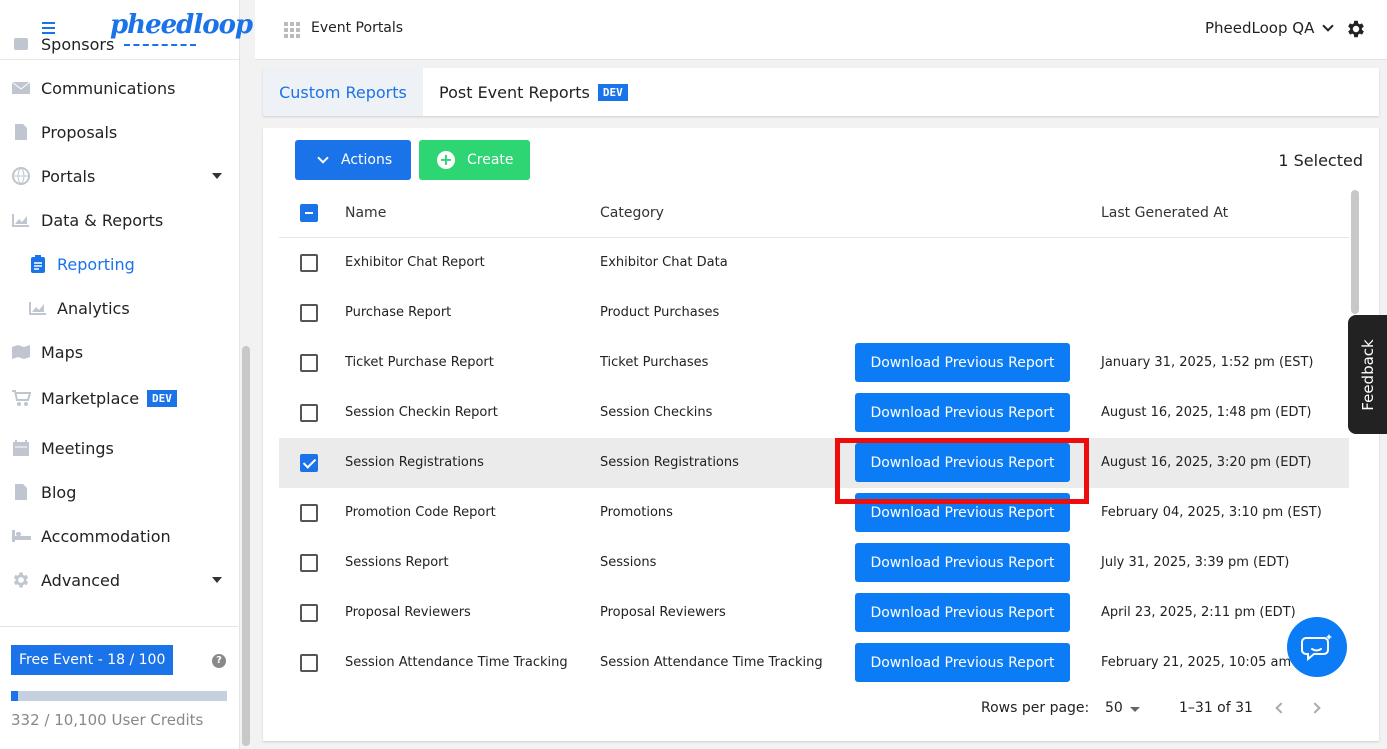 The width and height of the screenshot is (1387, 749). I want to click on last-generated-at: February 21, 2025, 10:05 am (E, so click(1205, 662).